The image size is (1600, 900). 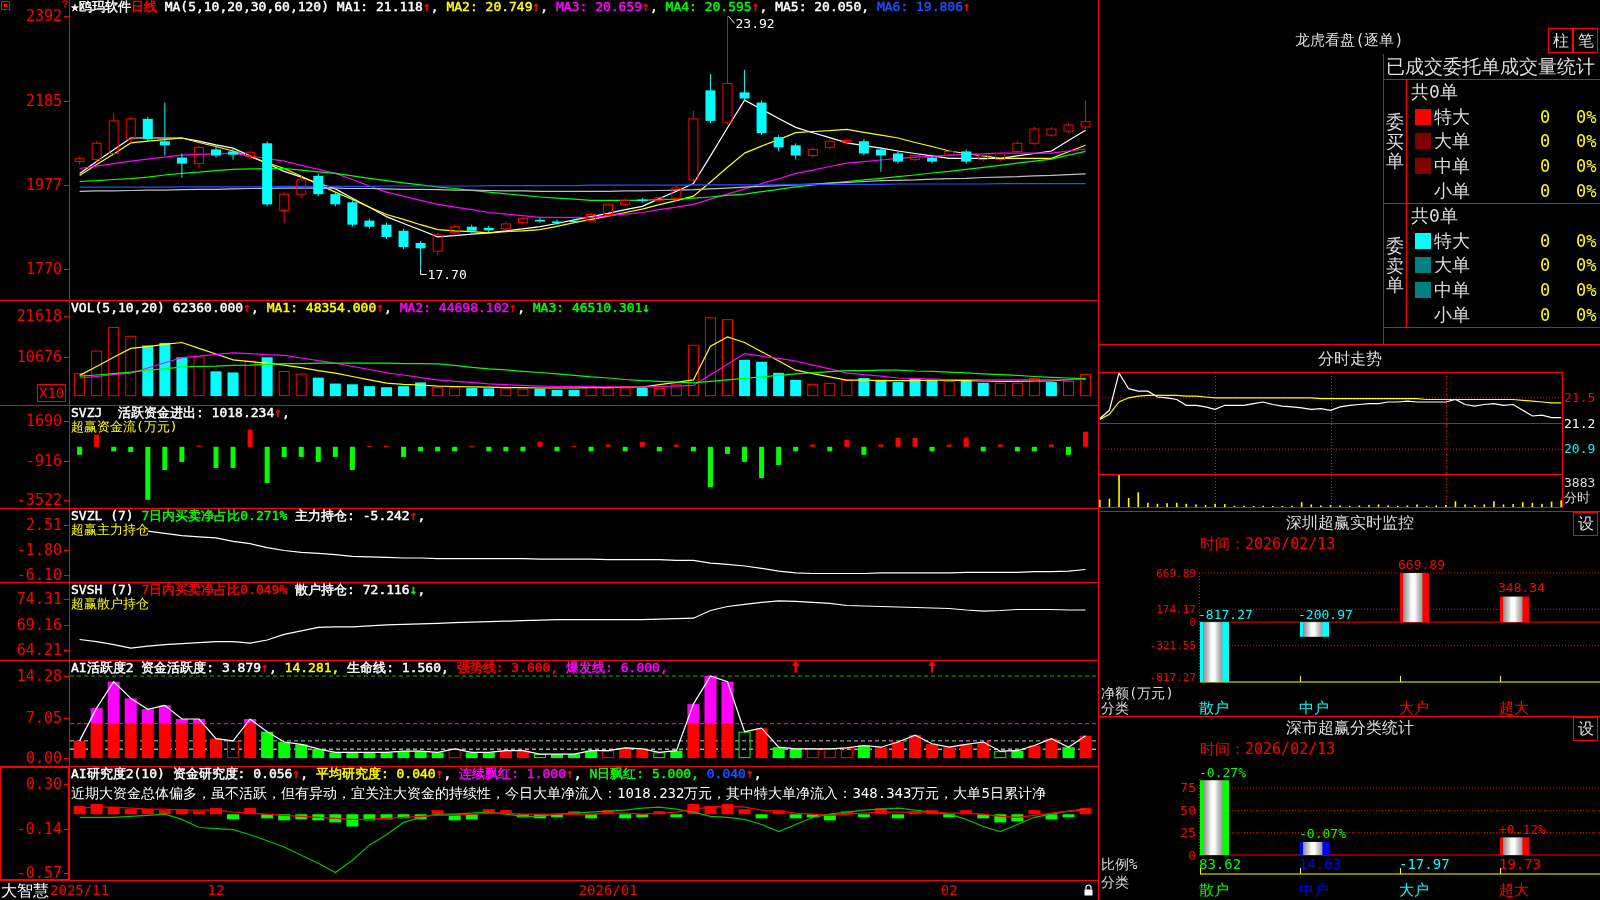 I want to click on indicator-legend: AI活跃度2 资金活跃度: 3.879↑, 14.281, 生命线: 1.560, 强势线: 3.000, 爆发线: 6.000,, so click(x=369, y=668).